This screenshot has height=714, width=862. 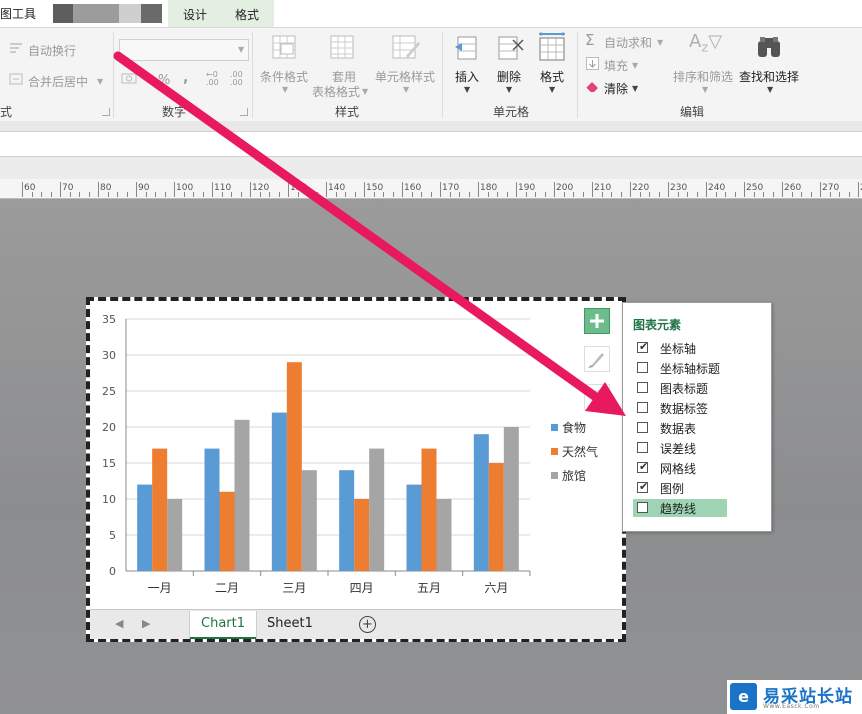 What do you see at coordinates (794, 697) in the screenshot?
I see `watermark: e 易采站长站 Www.Easck.Com` at bounding box center [794, 697].